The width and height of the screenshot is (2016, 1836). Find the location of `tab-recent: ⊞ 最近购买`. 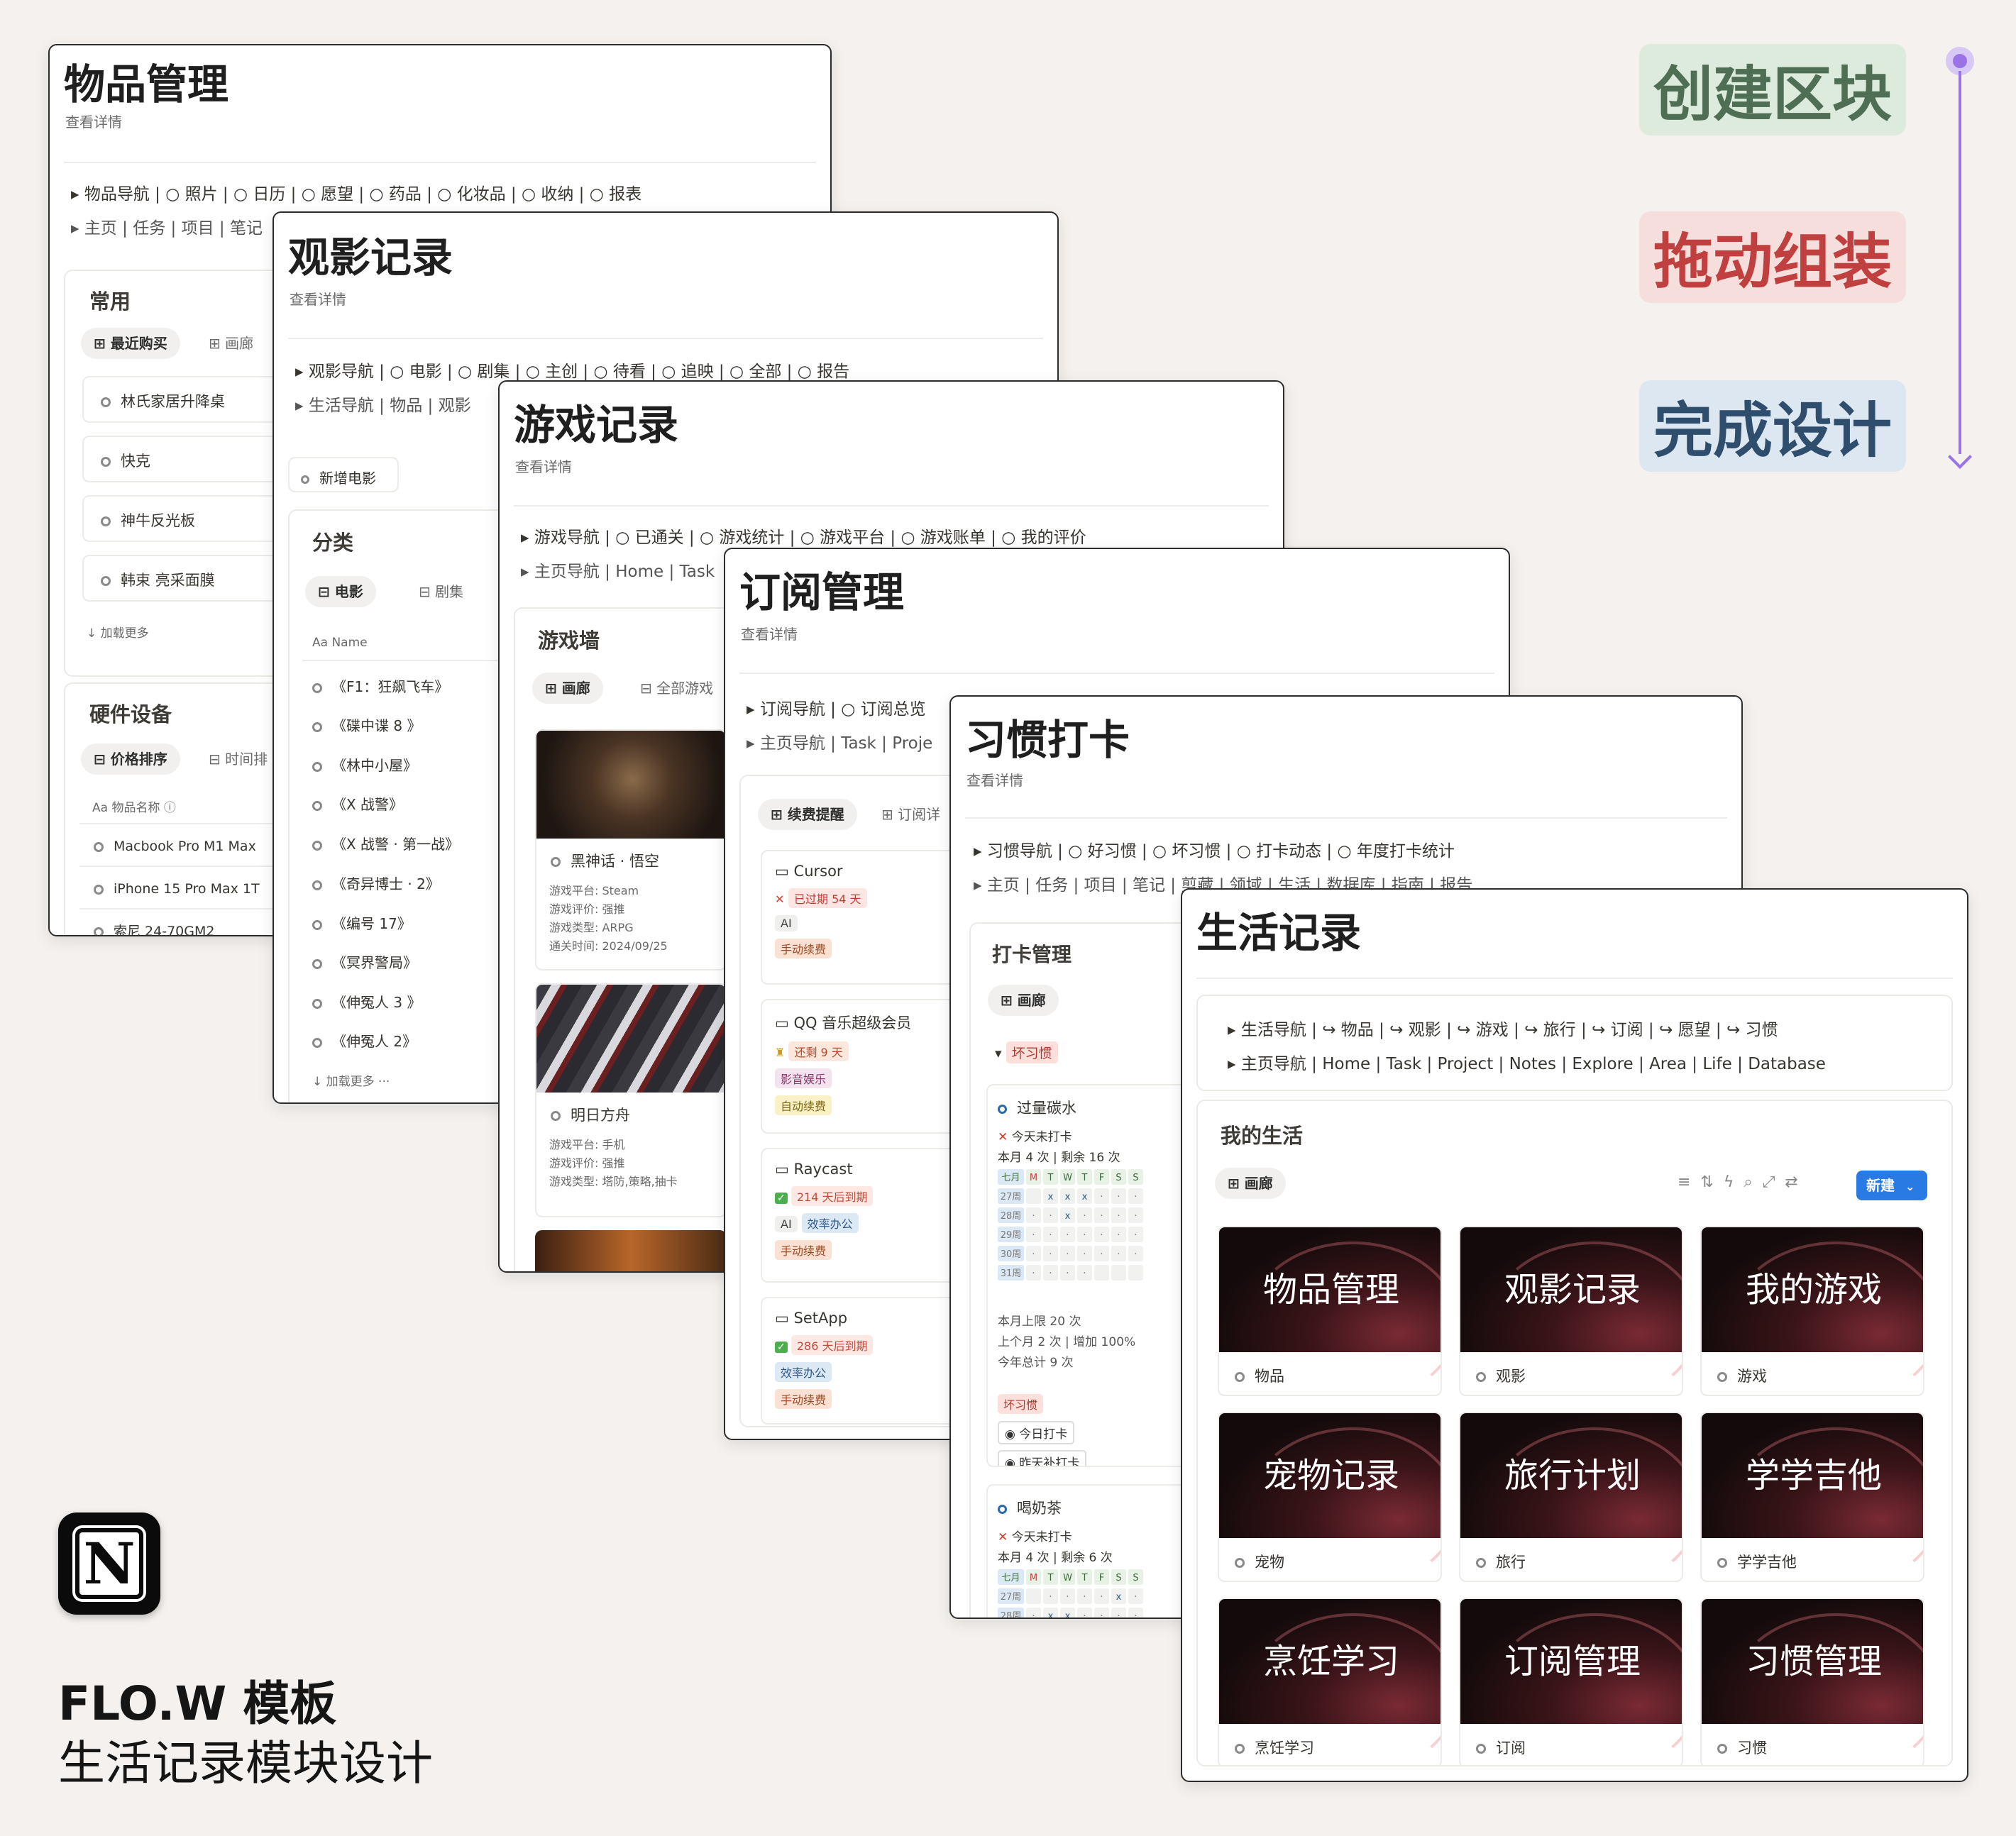

tab-recent: ⊞ 最近购买 is located at coordinates (130, 343).